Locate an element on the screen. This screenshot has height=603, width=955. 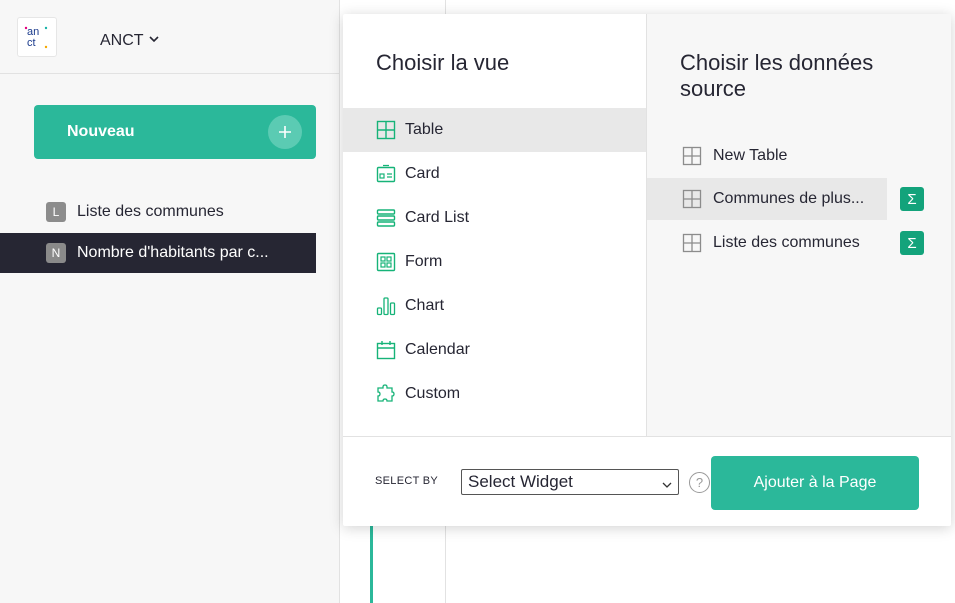
anct-logo-icon: an ct is located at coordinates (36, 37).